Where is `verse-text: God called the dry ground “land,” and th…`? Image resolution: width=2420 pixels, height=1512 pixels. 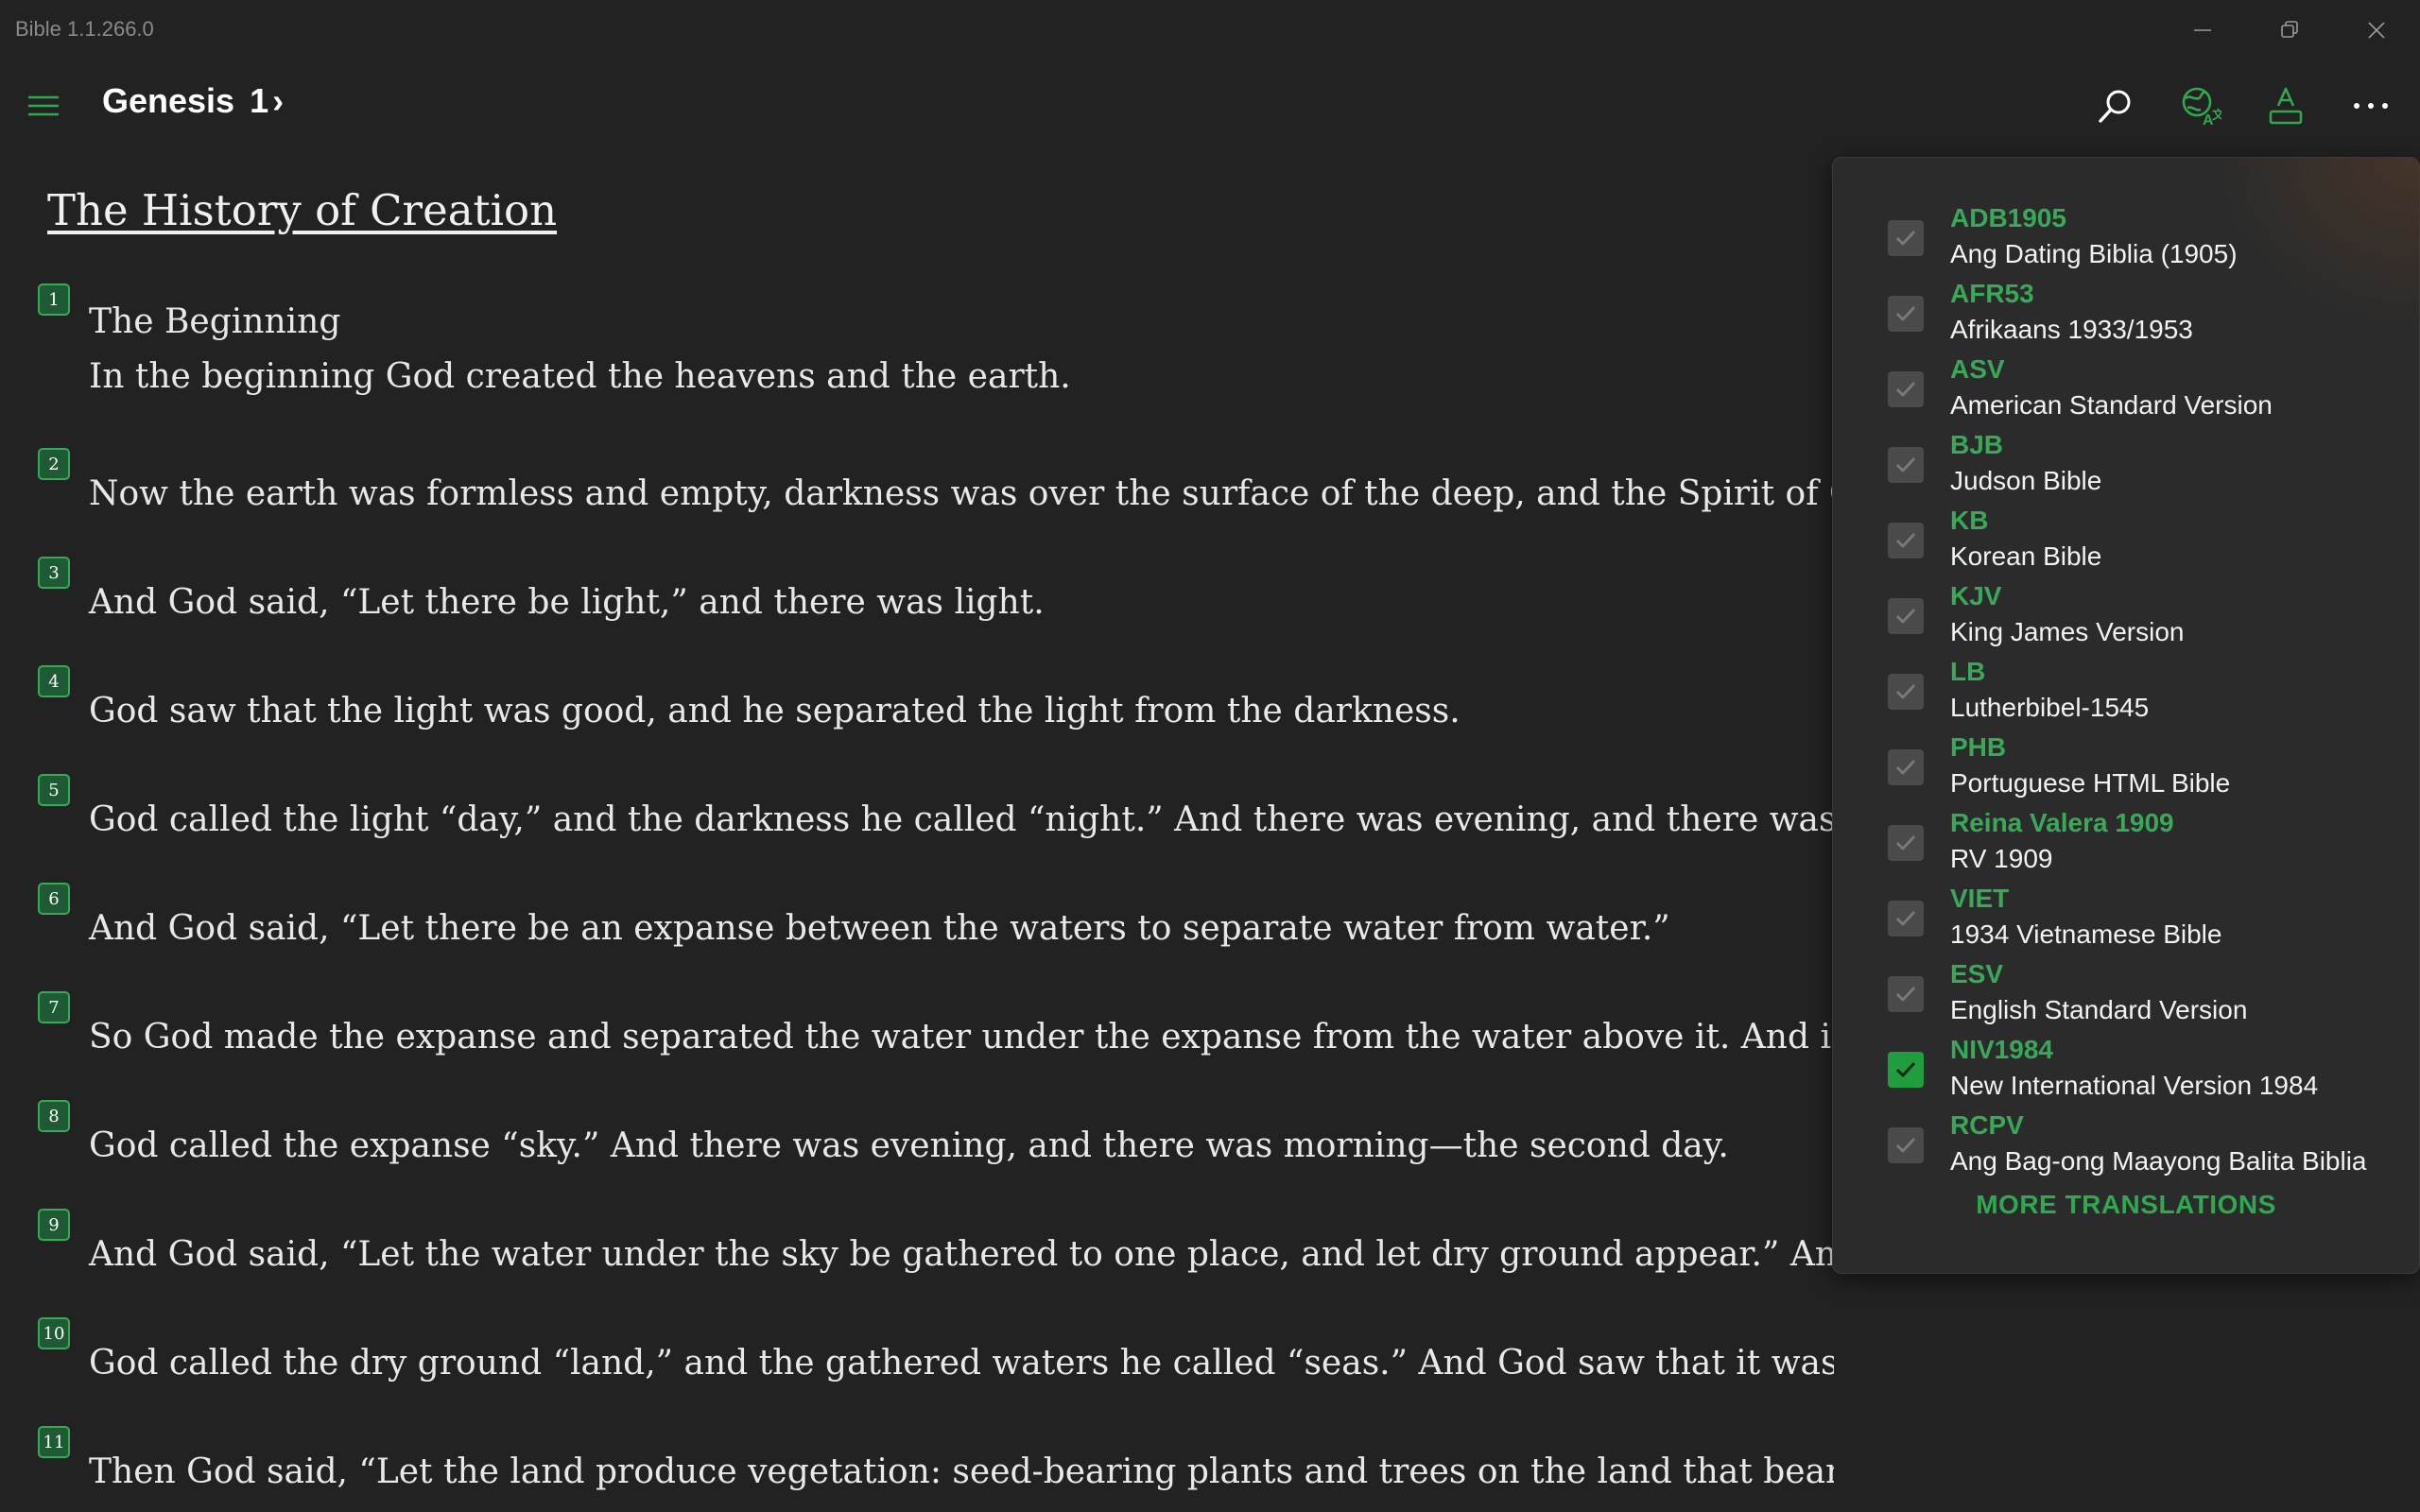 verse-text: God called the dry ground “land,” and th… is located at coordinates (961, 1363).